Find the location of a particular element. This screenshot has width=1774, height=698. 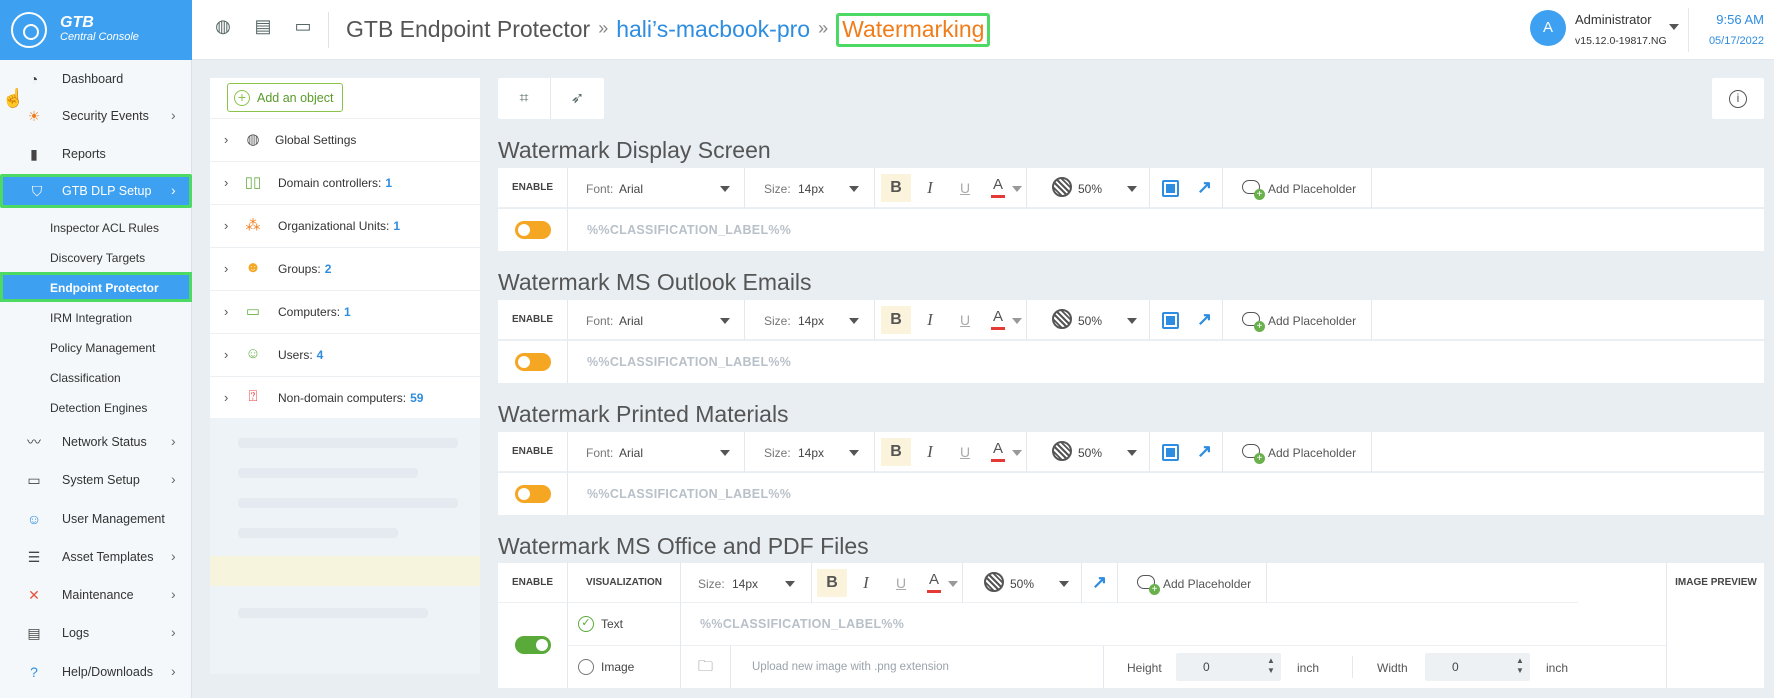

sidebar-item-user-management: ☺ User Management is located at coordinates (96, 519).